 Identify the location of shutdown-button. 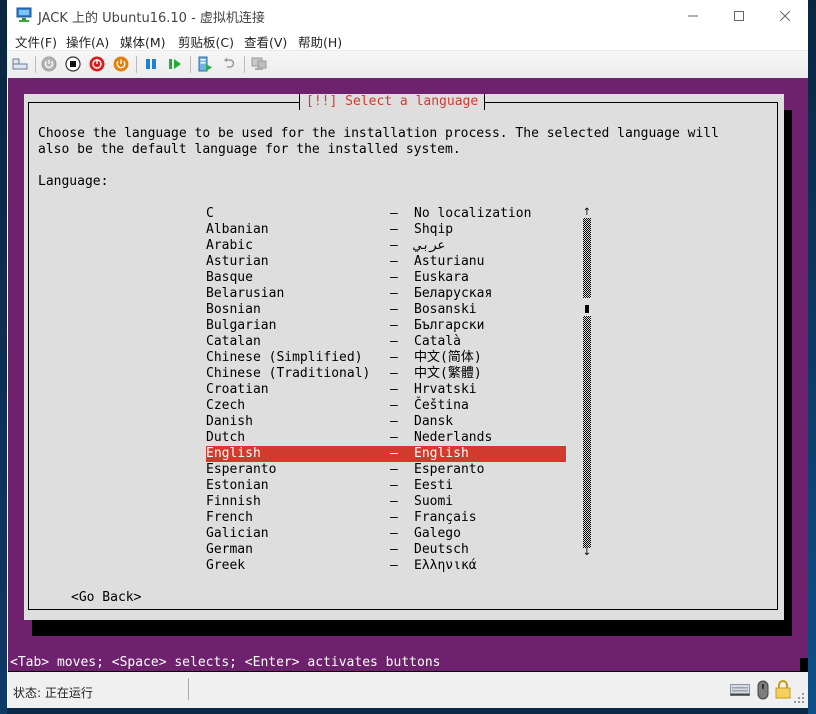
(97, 64).